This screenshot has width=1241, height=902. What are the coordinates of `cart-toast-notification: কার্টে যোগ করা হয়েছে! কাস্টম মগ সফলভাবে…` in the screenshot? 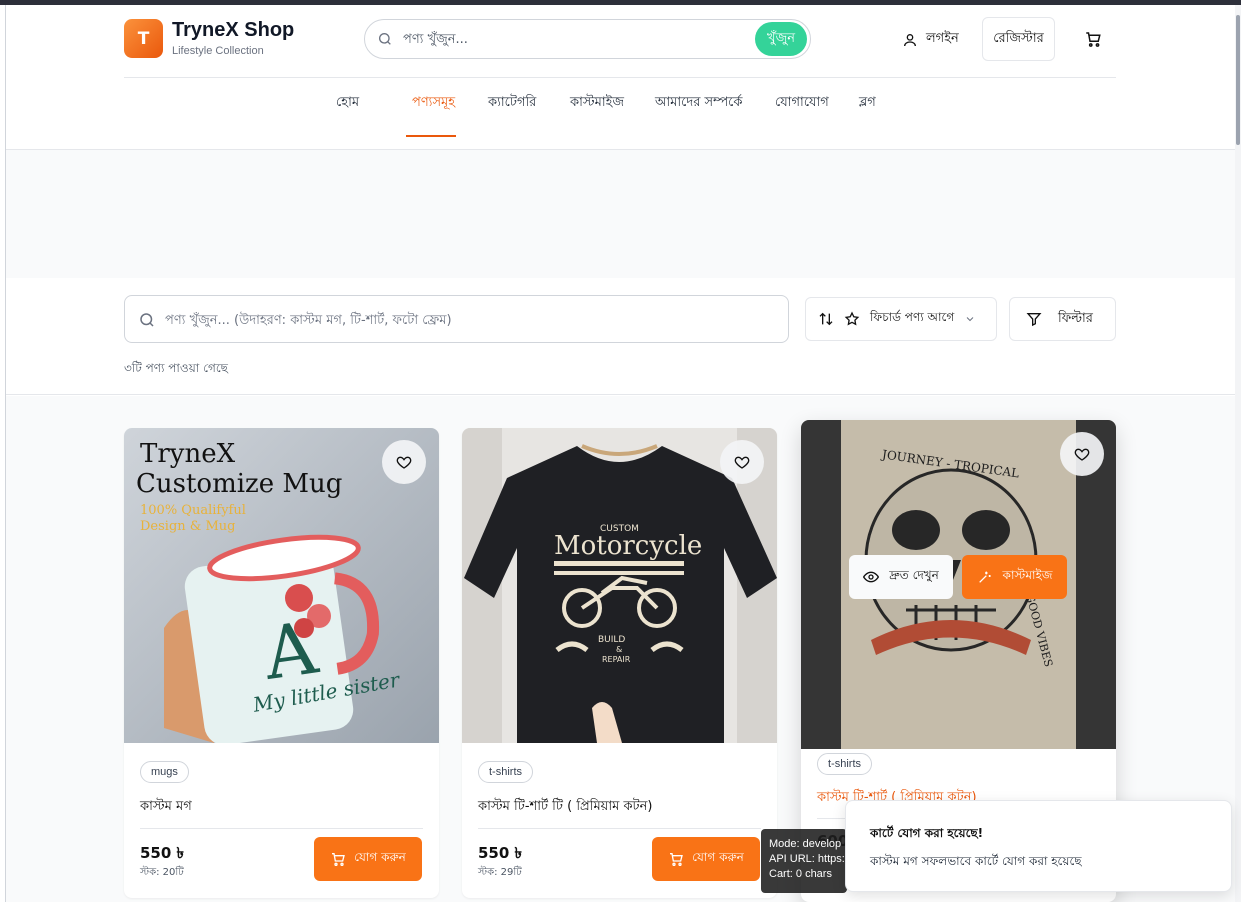 It's located at (1038, 846).